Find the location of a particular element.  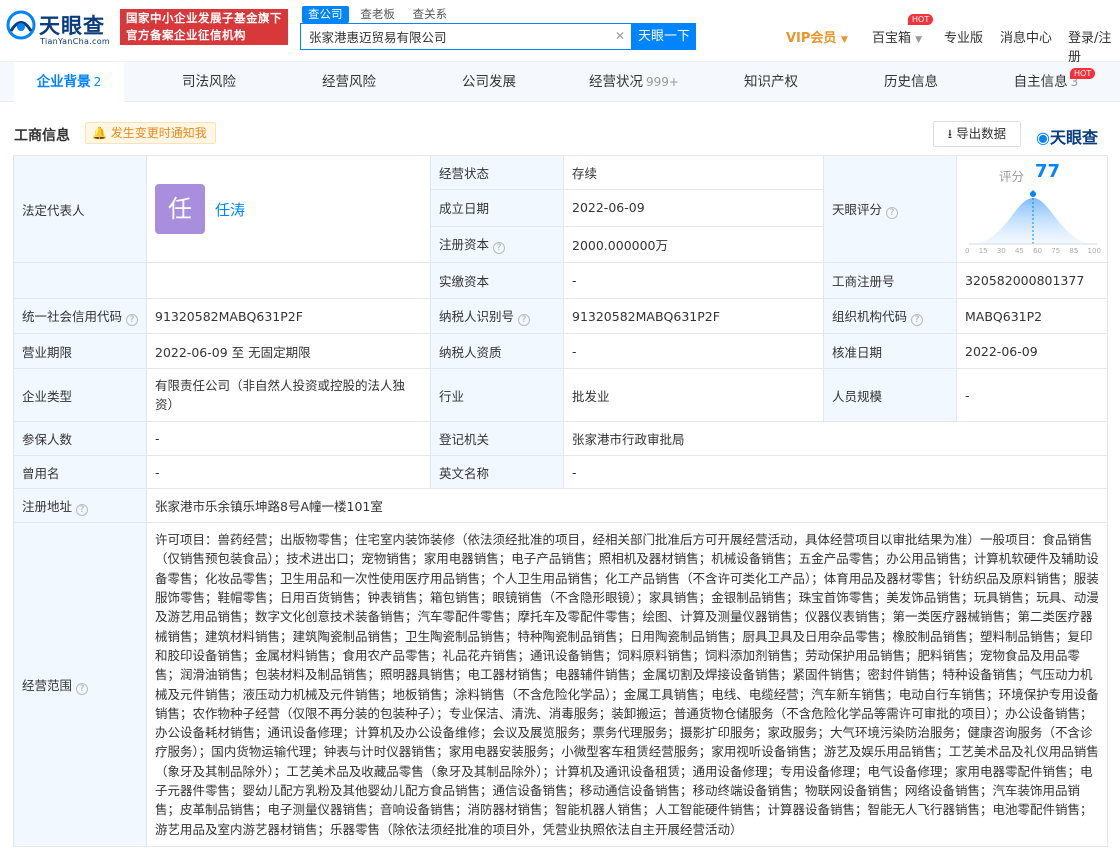

address-label-cell: 注册地址? is located at coordinates (80, 505).